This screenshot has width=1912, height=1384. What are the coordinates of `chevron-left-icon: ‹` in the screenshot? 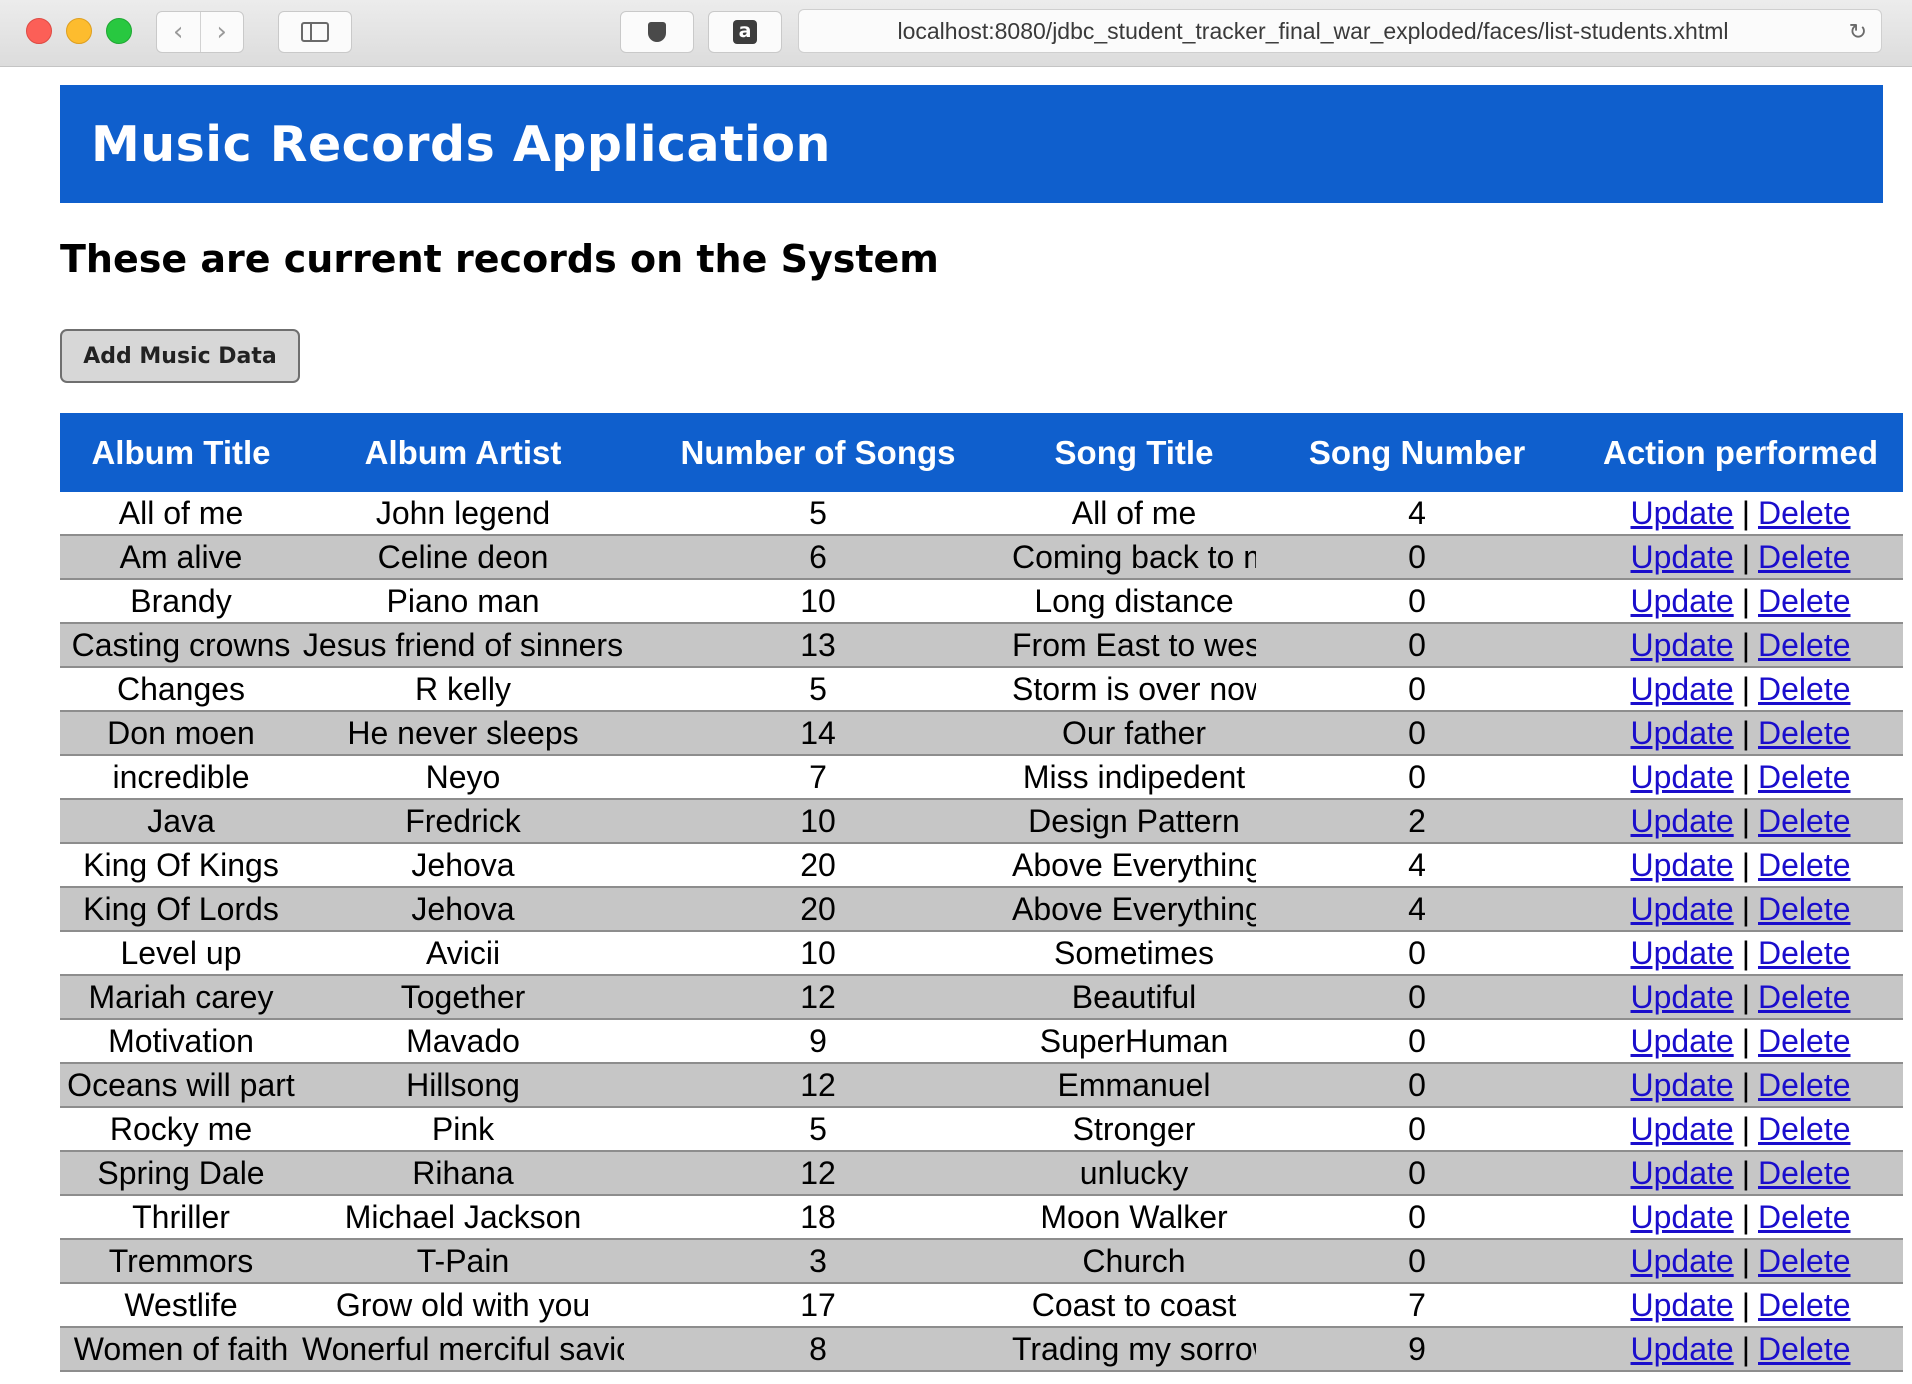 It's located at (178, 32).